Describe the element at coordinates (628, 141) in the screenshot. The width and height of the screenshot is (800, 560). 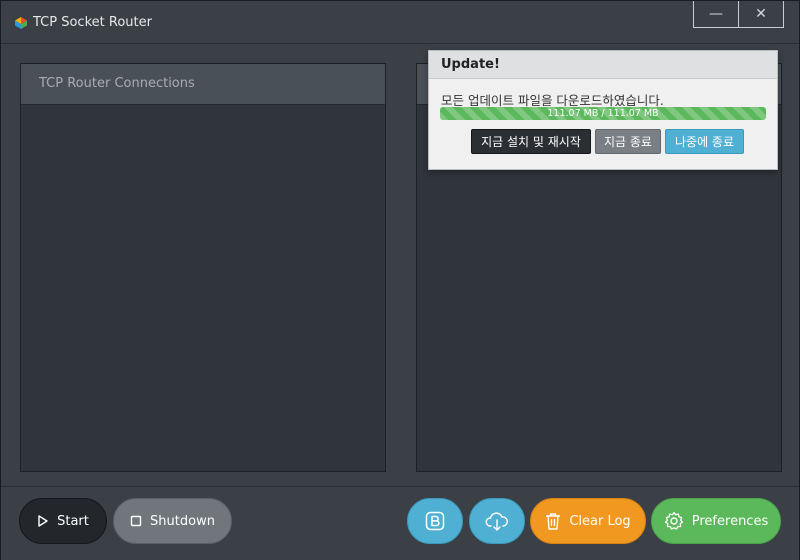
I see `quit-now-button: 지금 종료` at that location.